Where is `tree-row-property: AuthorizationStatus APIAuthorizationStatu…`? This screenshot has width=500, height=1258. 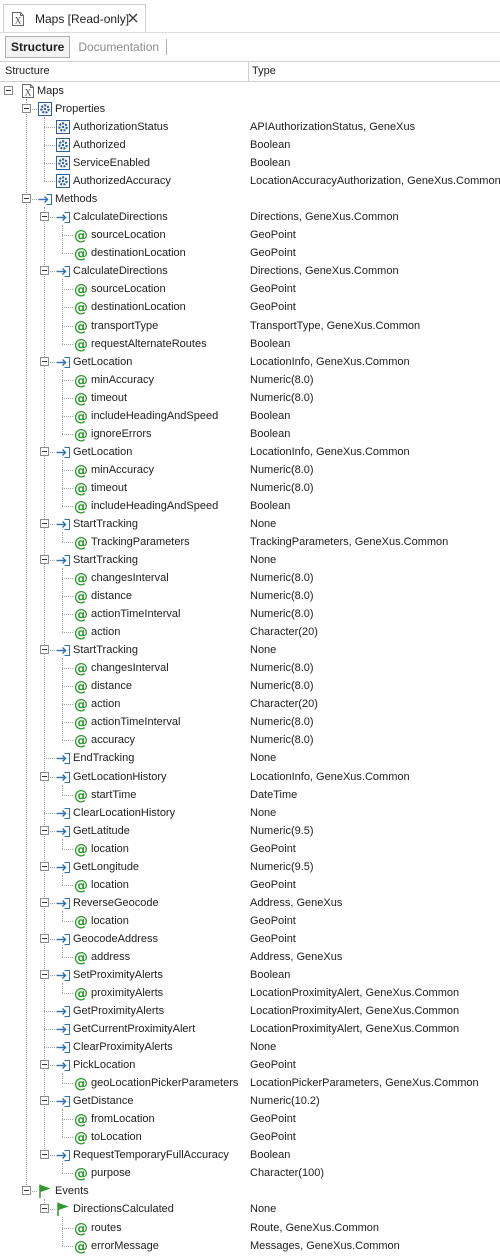
tree-row-property: AuthorizationStatus APIAuthorizationStatu… is located at coordinates (250, 127).